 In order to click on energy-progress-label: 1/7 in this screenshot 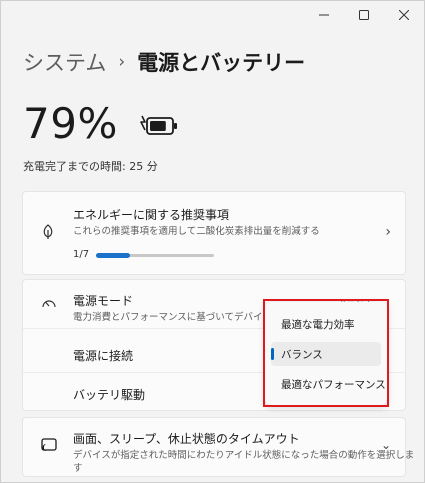, I will do `click(81, 254)`.